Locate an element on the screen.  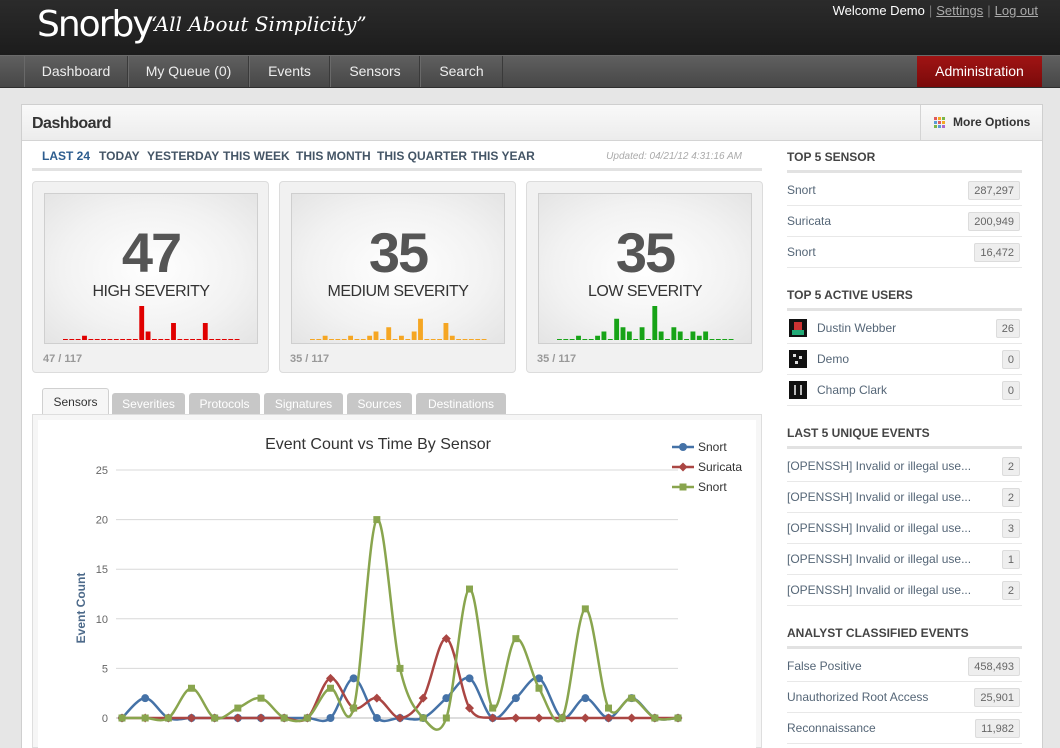
user-row: Dustin Webber 26 is located at coordinates (904, 328).